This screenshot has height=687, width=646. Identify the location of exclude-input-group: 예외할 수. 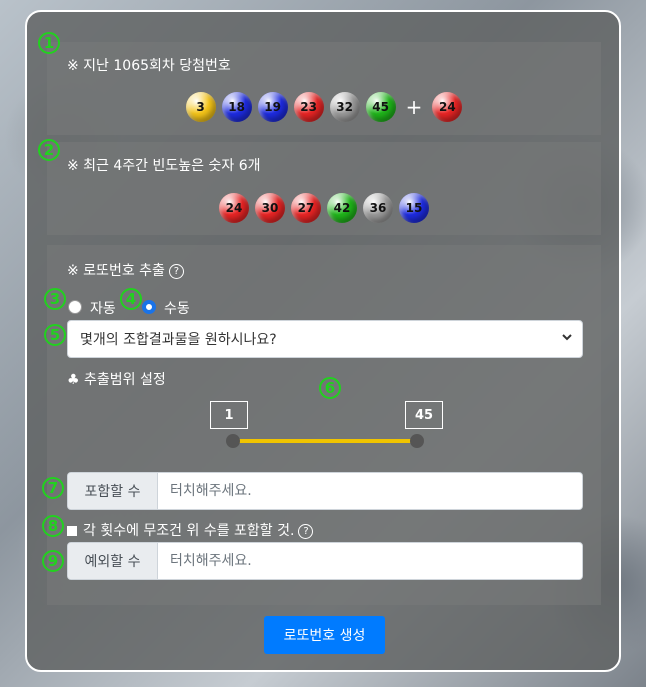
(325, 561).